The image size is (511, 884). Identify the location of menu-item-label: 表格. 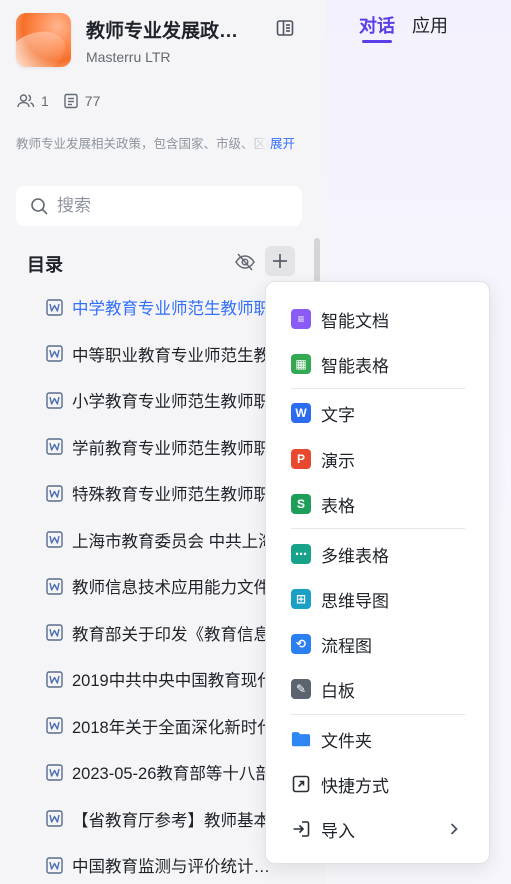
(338, 506).